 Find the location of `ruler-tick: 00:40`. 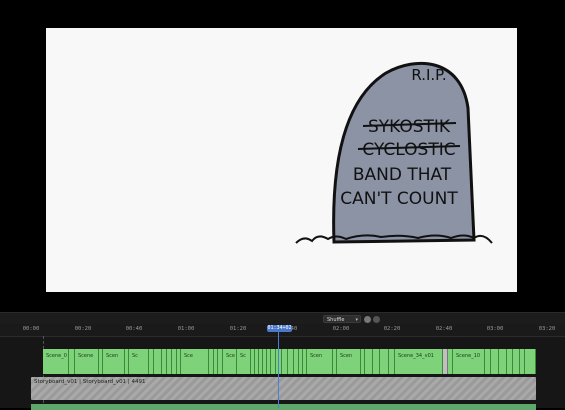

ruler-tick: 00:40 is located at coordinates (134, 329).